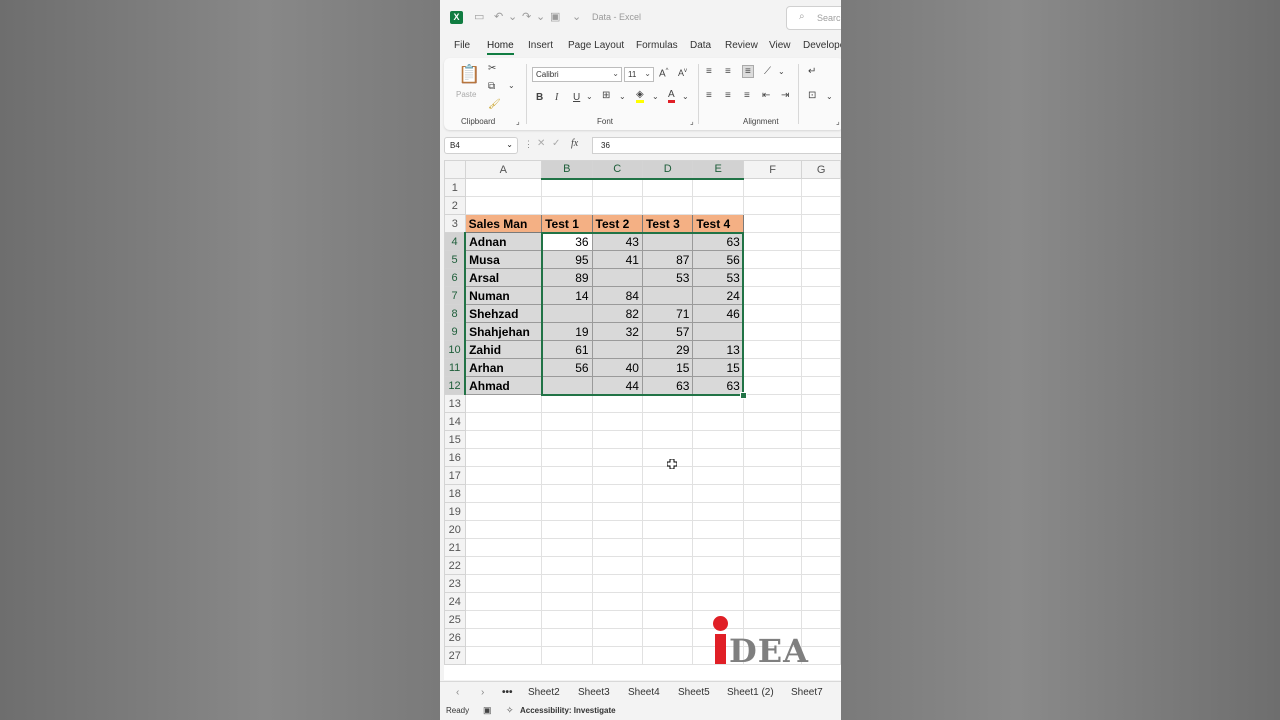  What do you see at coordinates (494, 104) in the screenshot?
I see `format-painter-icon: 🖌` at bounding box center [494, 104].